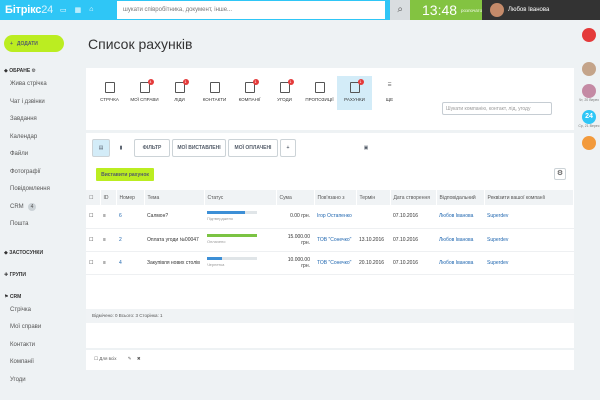 Image resolution: width=600 pixels, height=400 pixels. Describe the element at coordinates (366, 148) in the screenshot. I see `calendar-icon: ▣` at that location.